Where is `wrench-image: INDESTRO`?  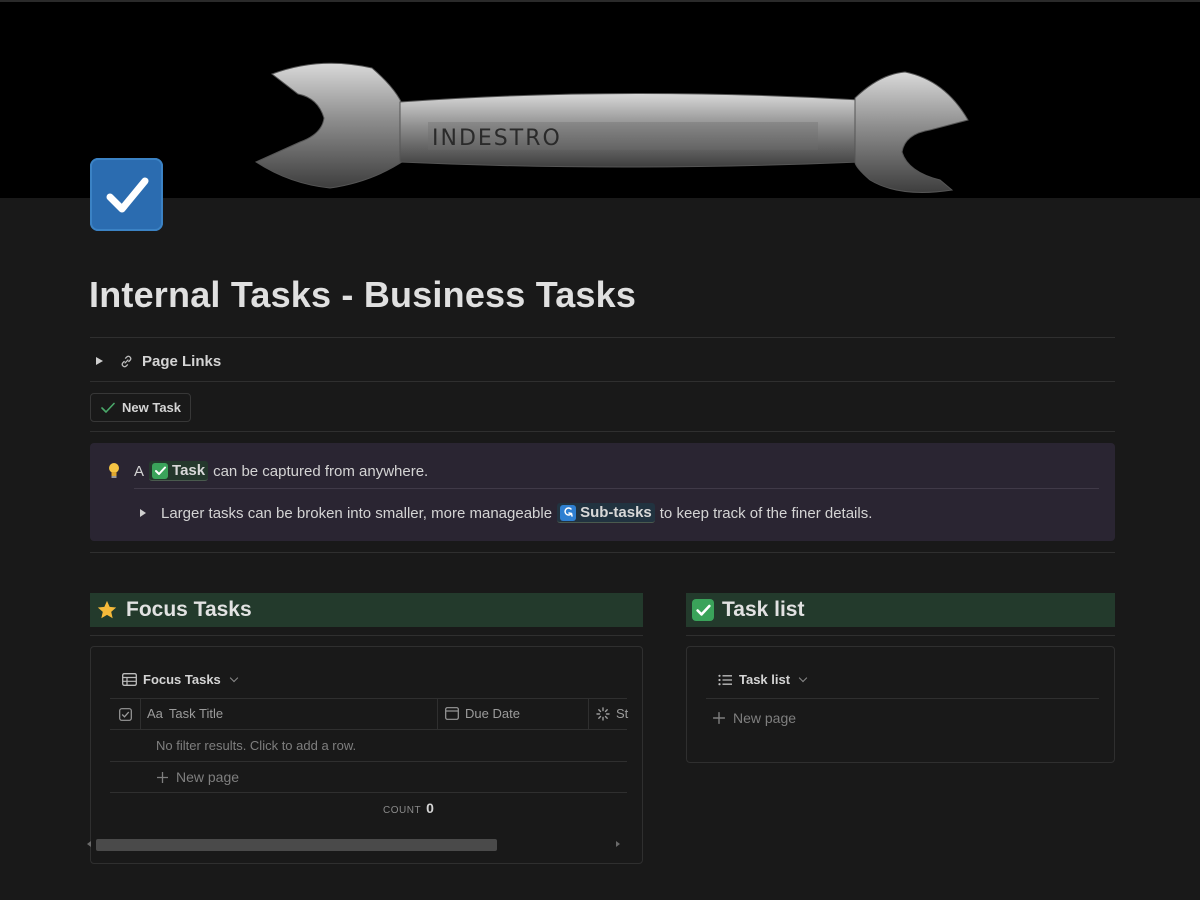 wrench-image: INDESTRO is located at coordinates (611, 127).